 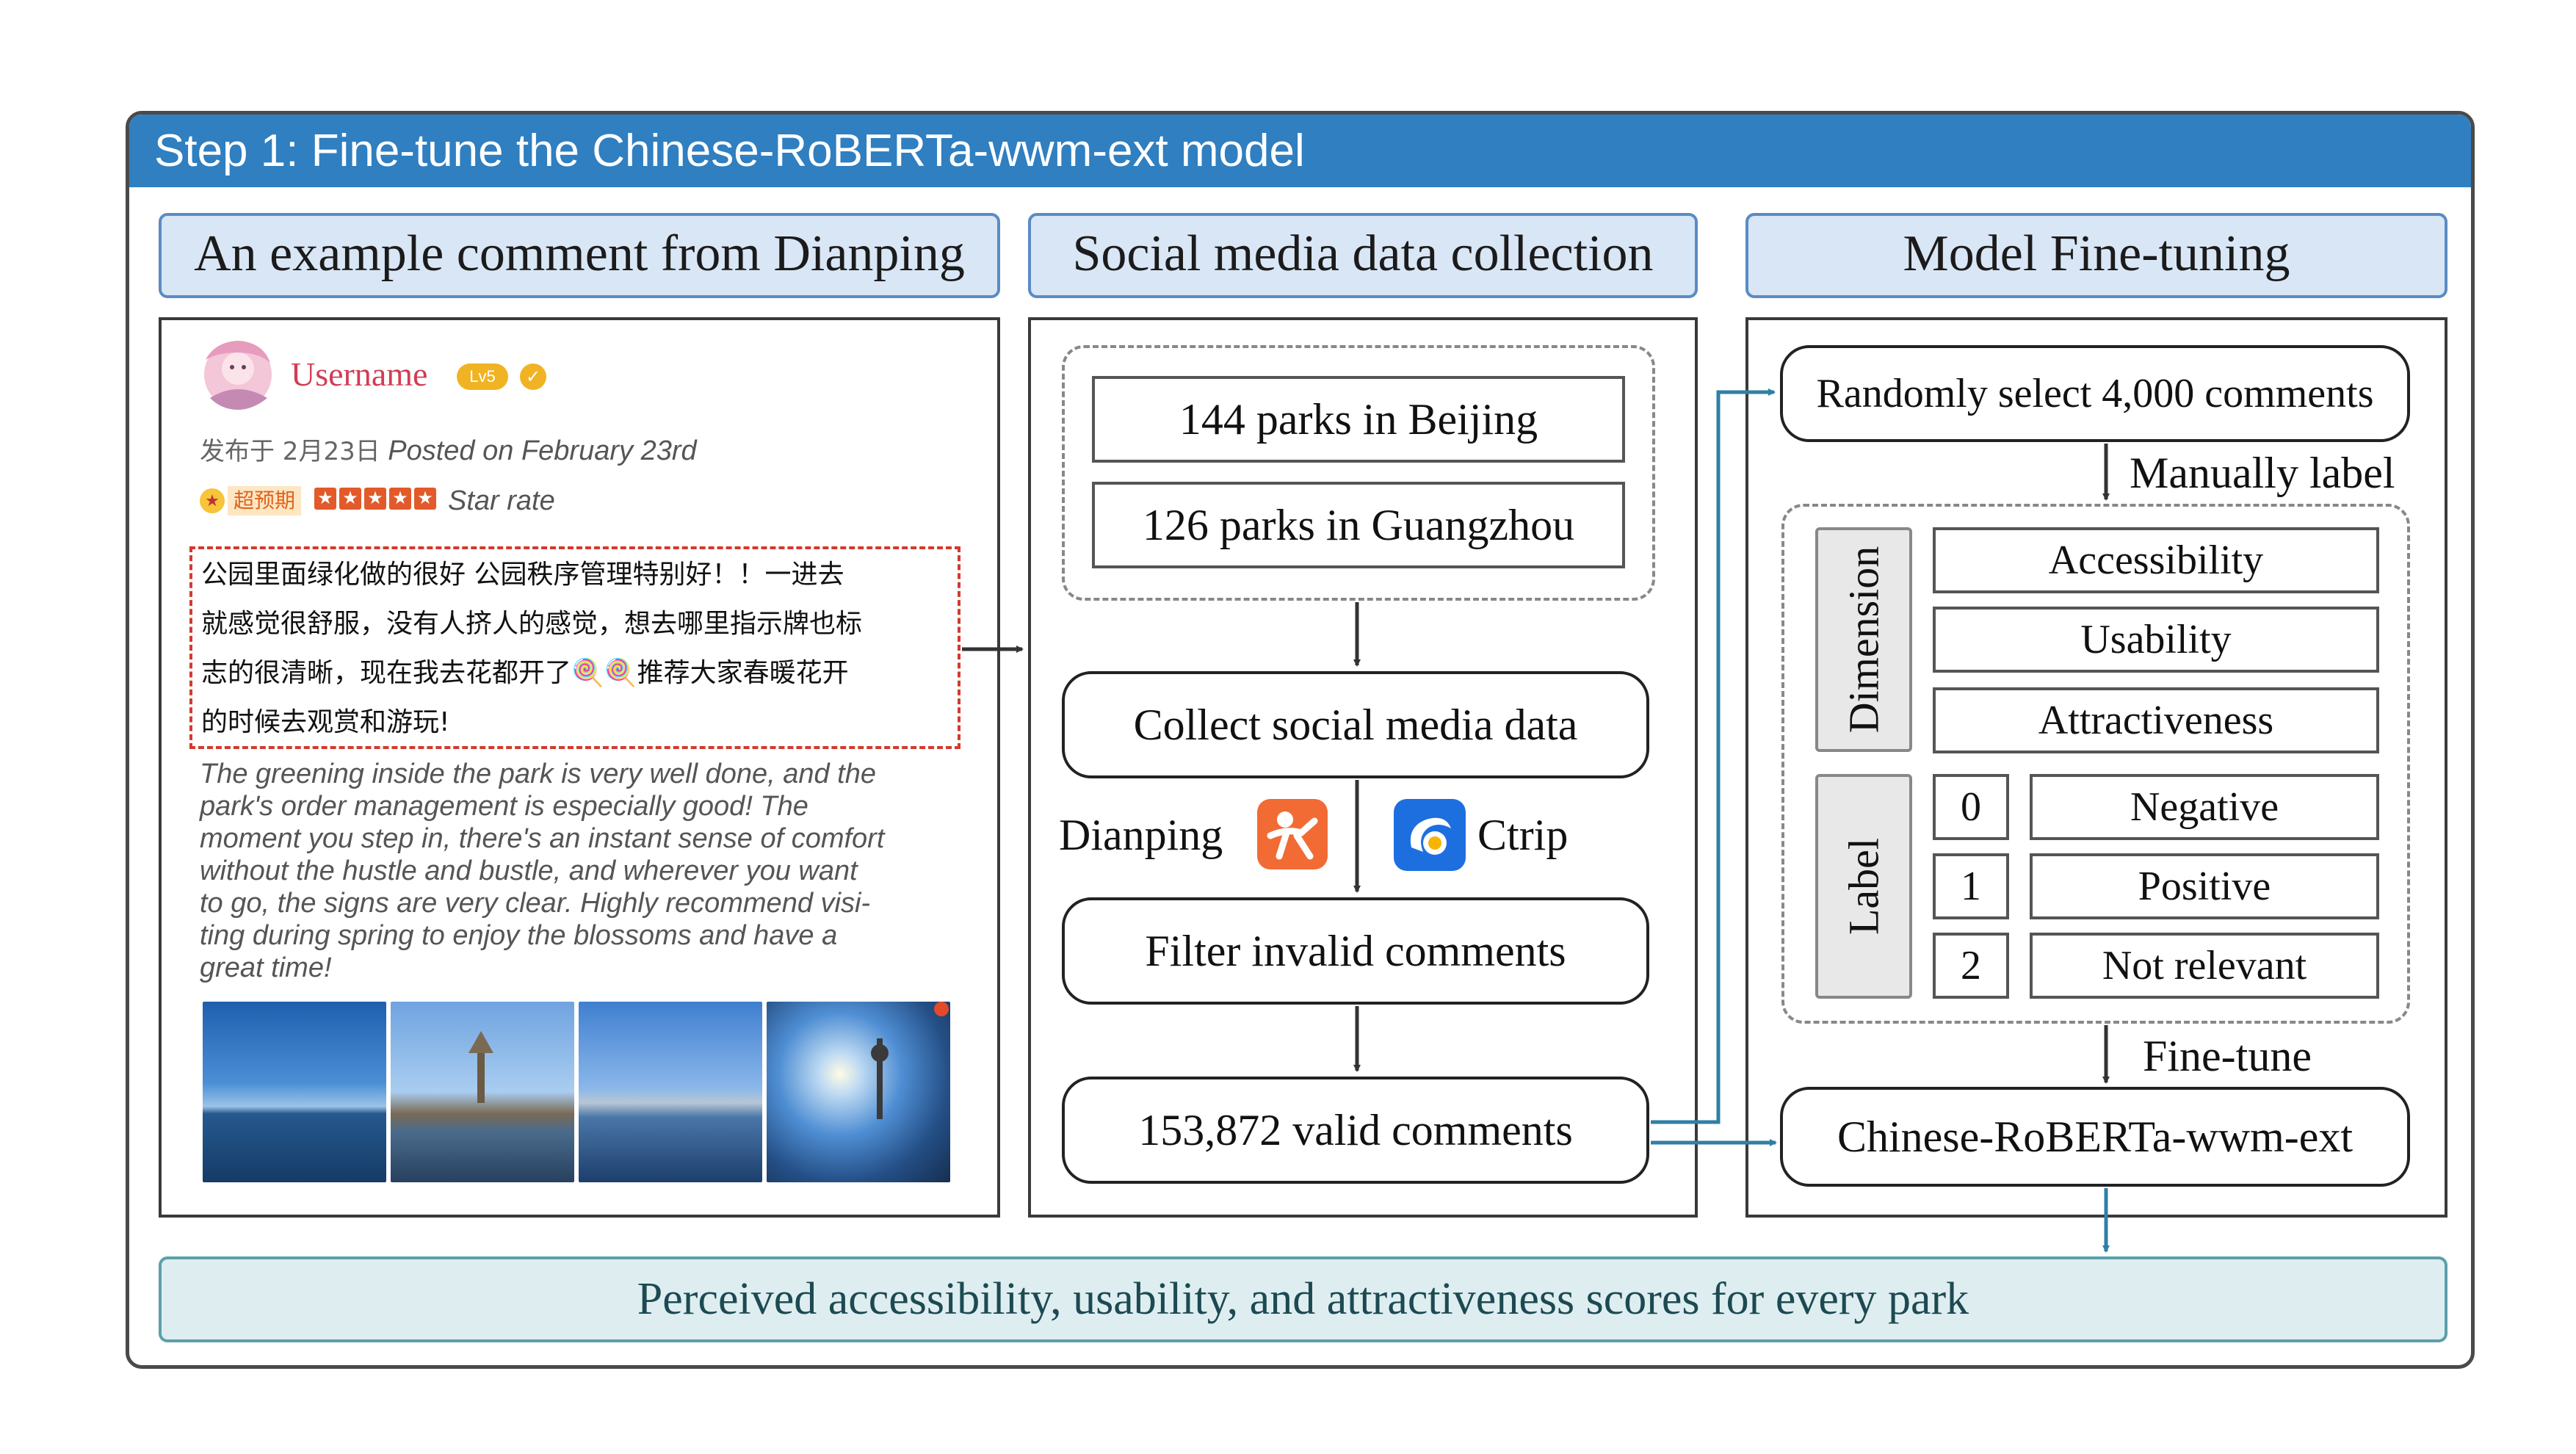 What do you see at coordinates (1713, 756) in the screenshot?
I see `valid-to-select-arrow` at bounding box center [1713, 756].